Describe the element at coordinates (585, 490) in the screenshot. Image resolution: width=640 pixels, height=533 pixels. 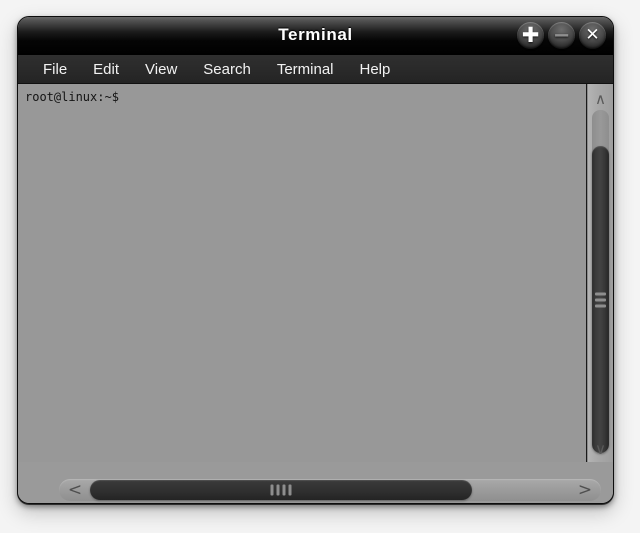
I see `scroll-right-icon: >` at that location.